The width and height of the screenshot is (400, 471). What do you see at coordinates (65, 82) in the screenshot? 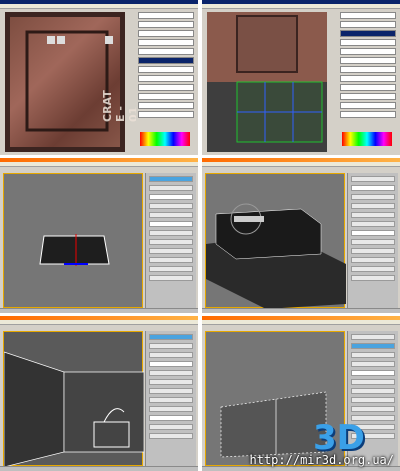
I see `crate-texture-art` at bounding box center [65, 82].